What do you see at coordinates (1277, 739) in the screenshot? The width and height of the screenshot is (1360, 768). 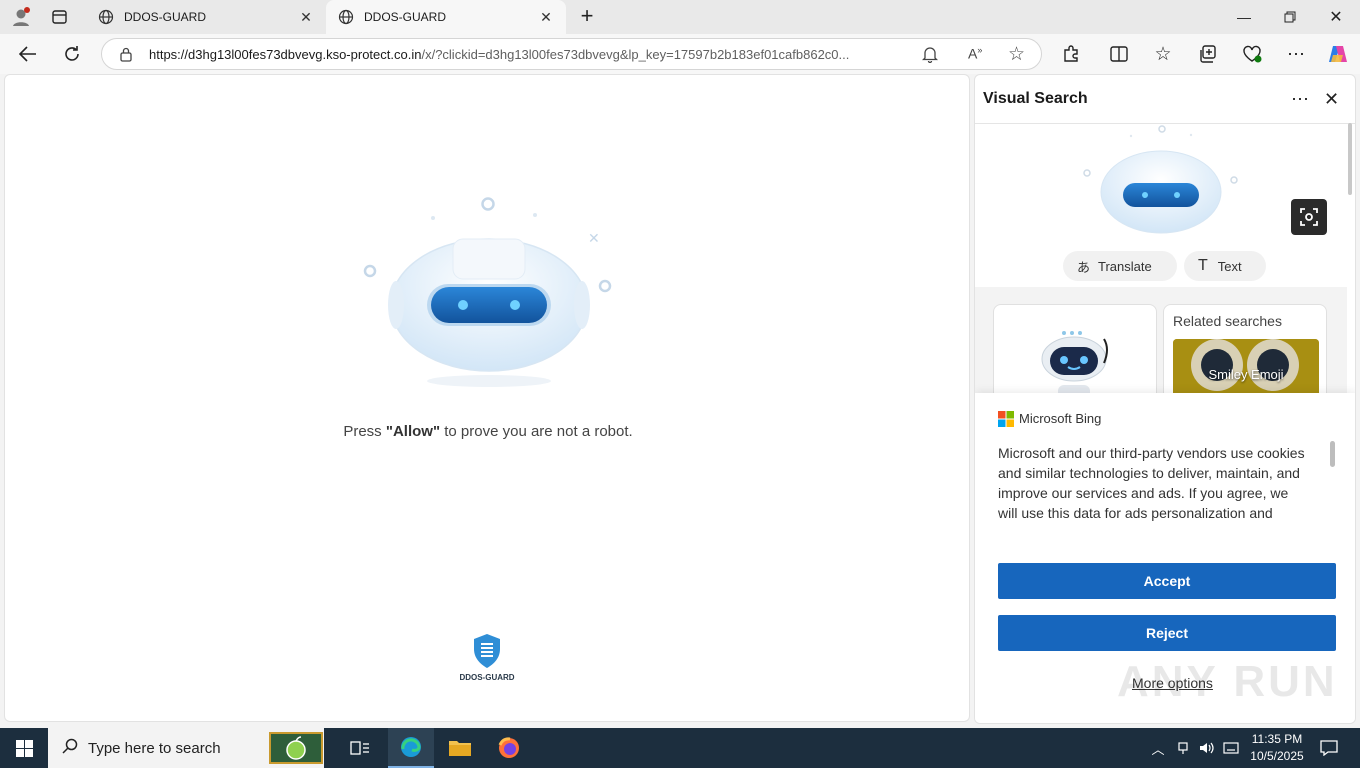 I see `clock-time: 11:35 PM` at bounding box center [1277, 739].